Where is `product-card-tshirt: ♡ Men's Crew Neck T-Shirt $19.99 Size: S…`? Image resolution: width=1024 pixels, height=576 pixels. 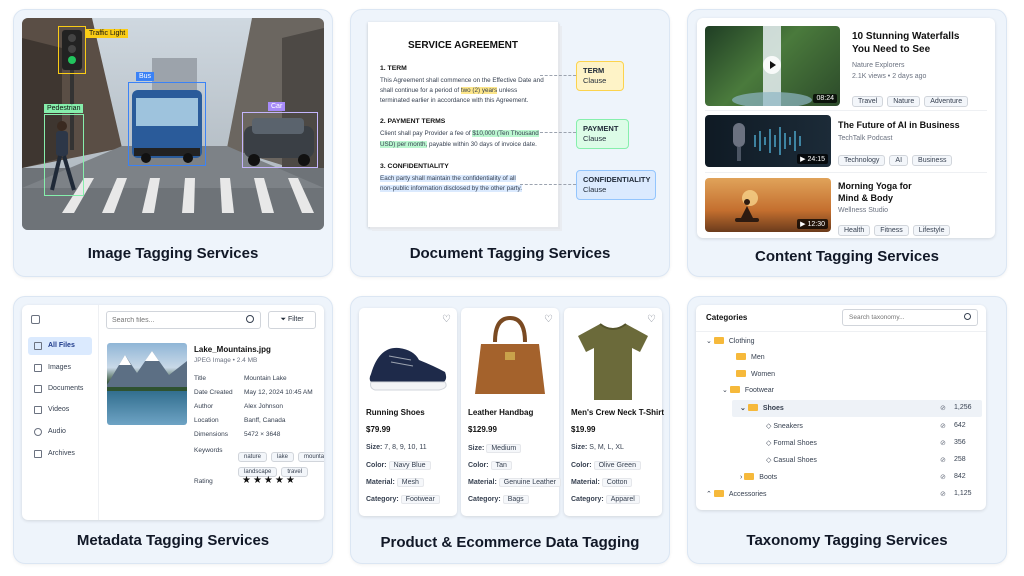
product-card-tshirt: ♡ Men's Crew Neck T-Shirt $19.99 Size: S… is located at coordinates (614, 412).